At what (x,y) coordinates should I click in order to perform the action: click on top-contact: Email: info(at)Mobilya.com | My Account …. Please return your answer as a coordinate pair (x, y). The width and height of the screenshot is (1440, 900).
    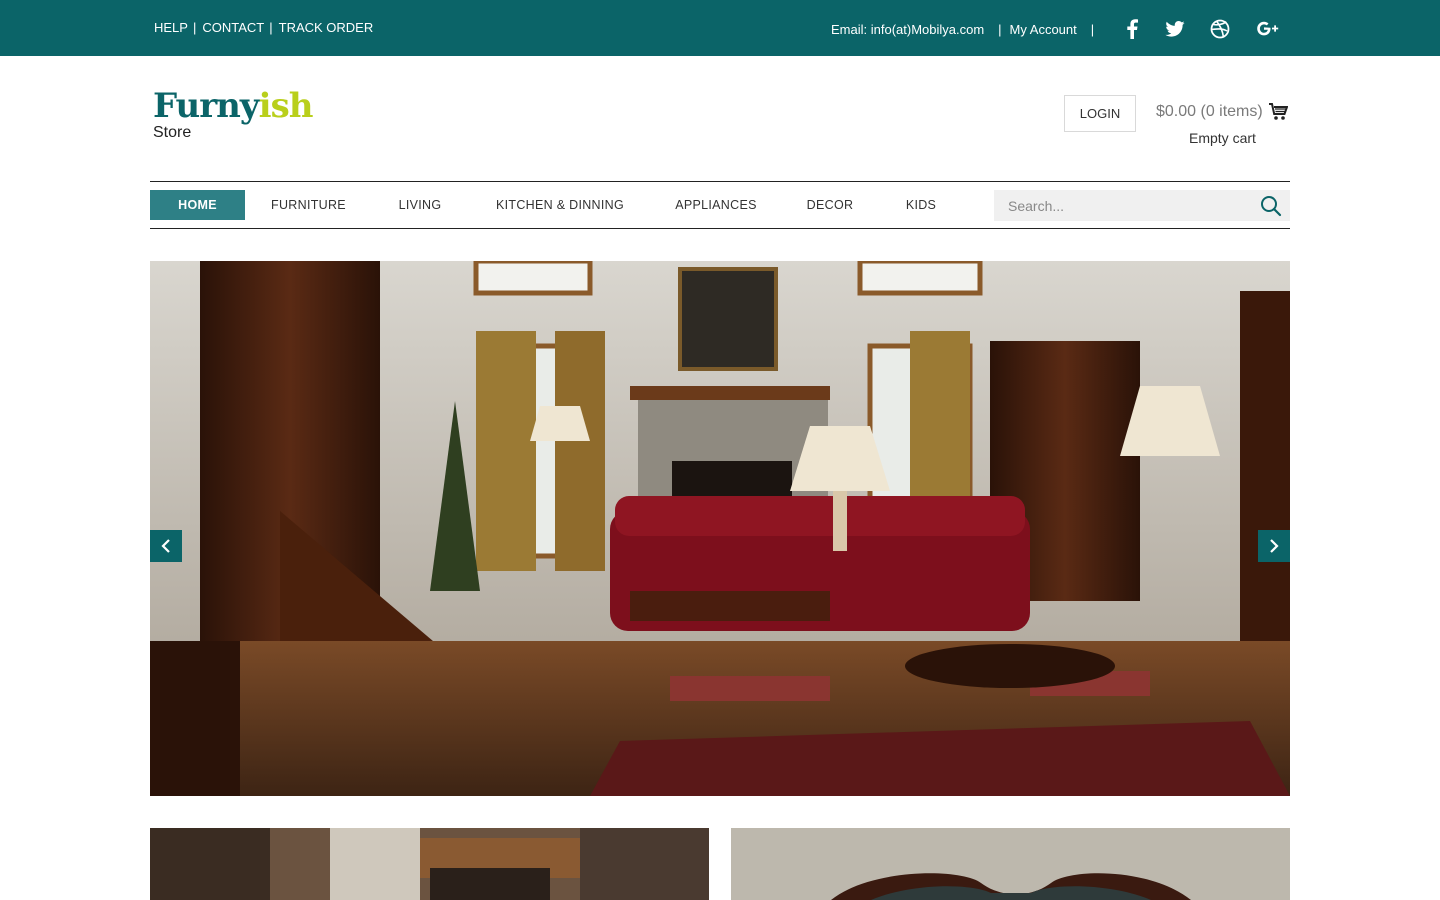
    Looking at the image, I should click on (962, 29).